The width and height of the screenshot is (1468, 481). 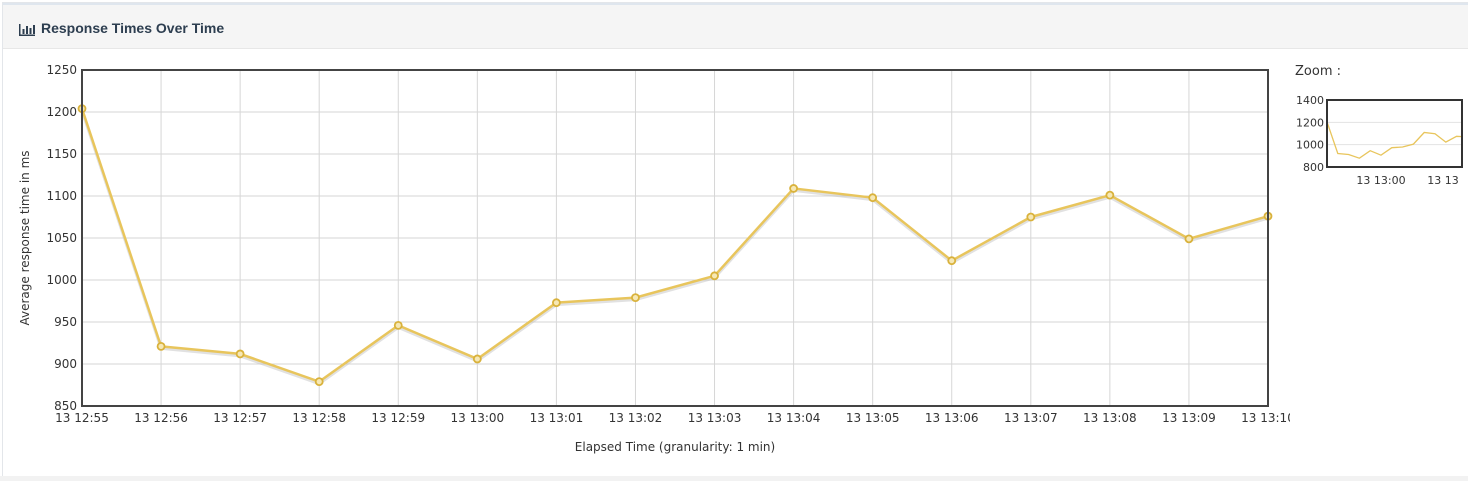 What do you see at coordinates (61, 280) in the screenshot?
I see `y-tick-label: 1000` at bounding box center [61, 280].